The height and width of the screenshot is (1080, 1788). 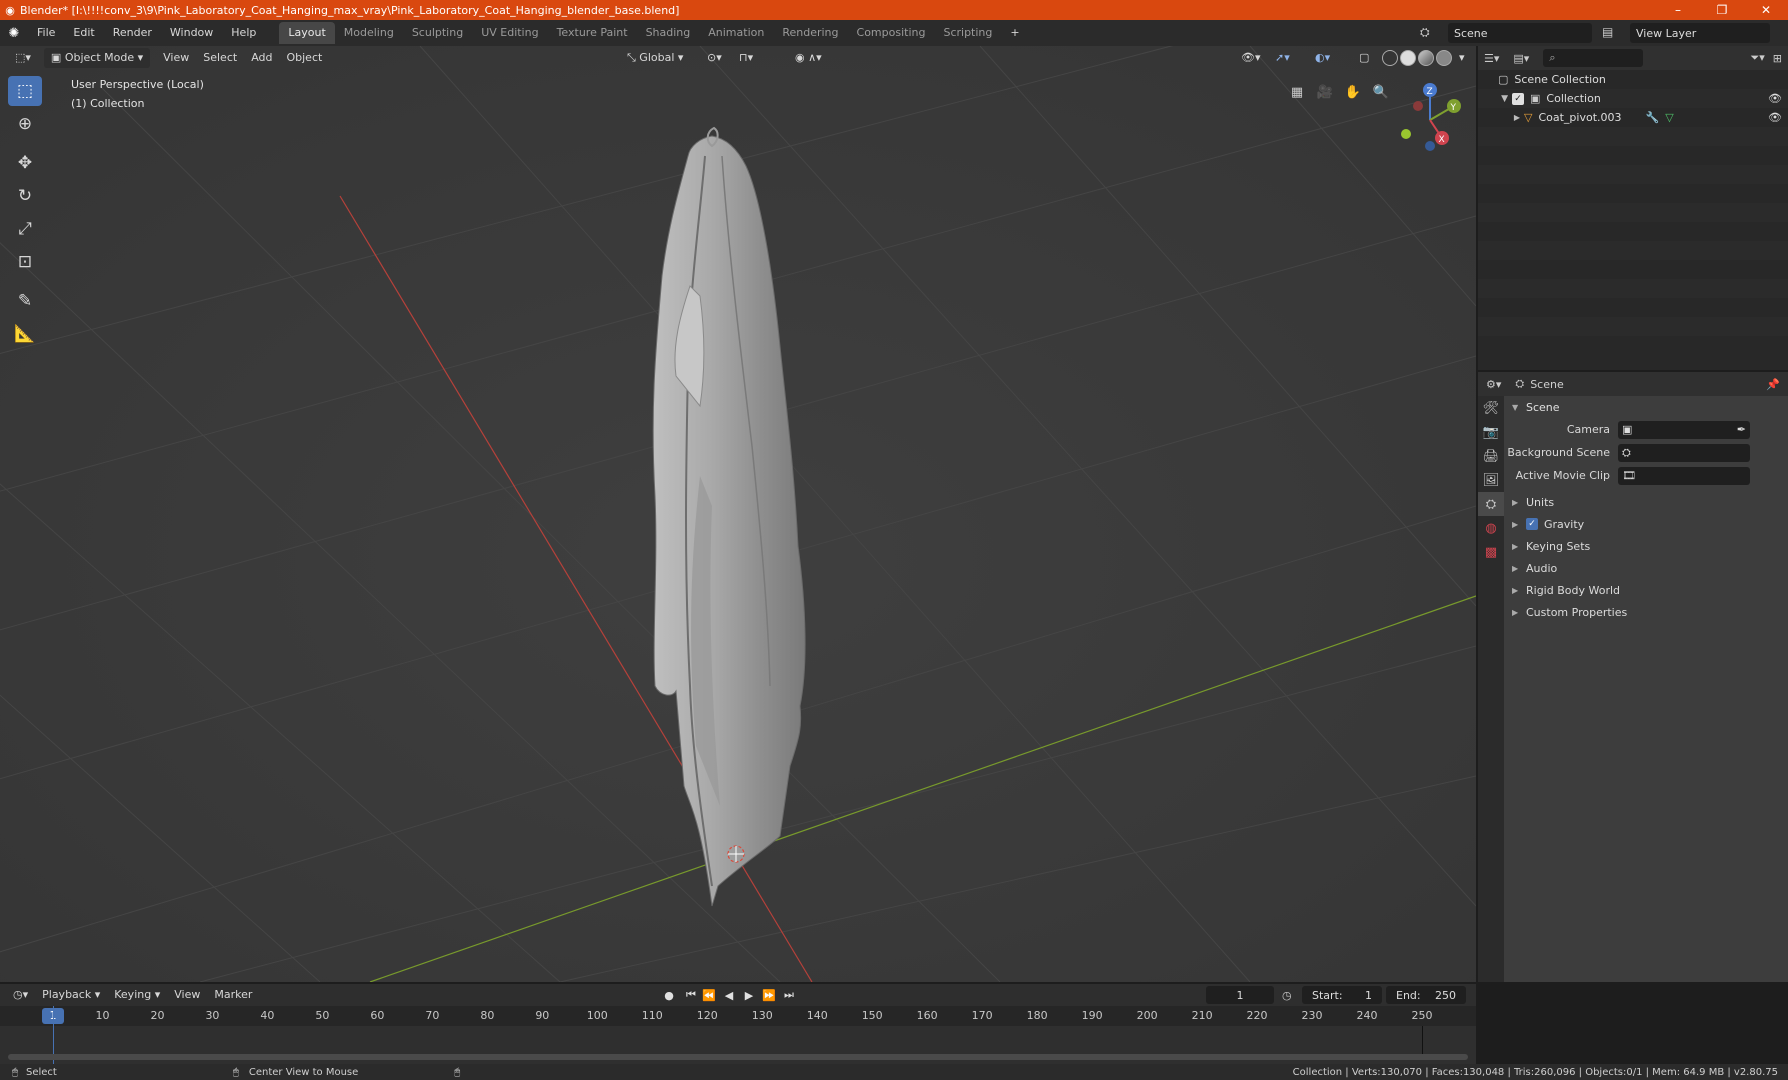 I want to click on filter-icon: ⏷▾, so click(x=1757, y=58).